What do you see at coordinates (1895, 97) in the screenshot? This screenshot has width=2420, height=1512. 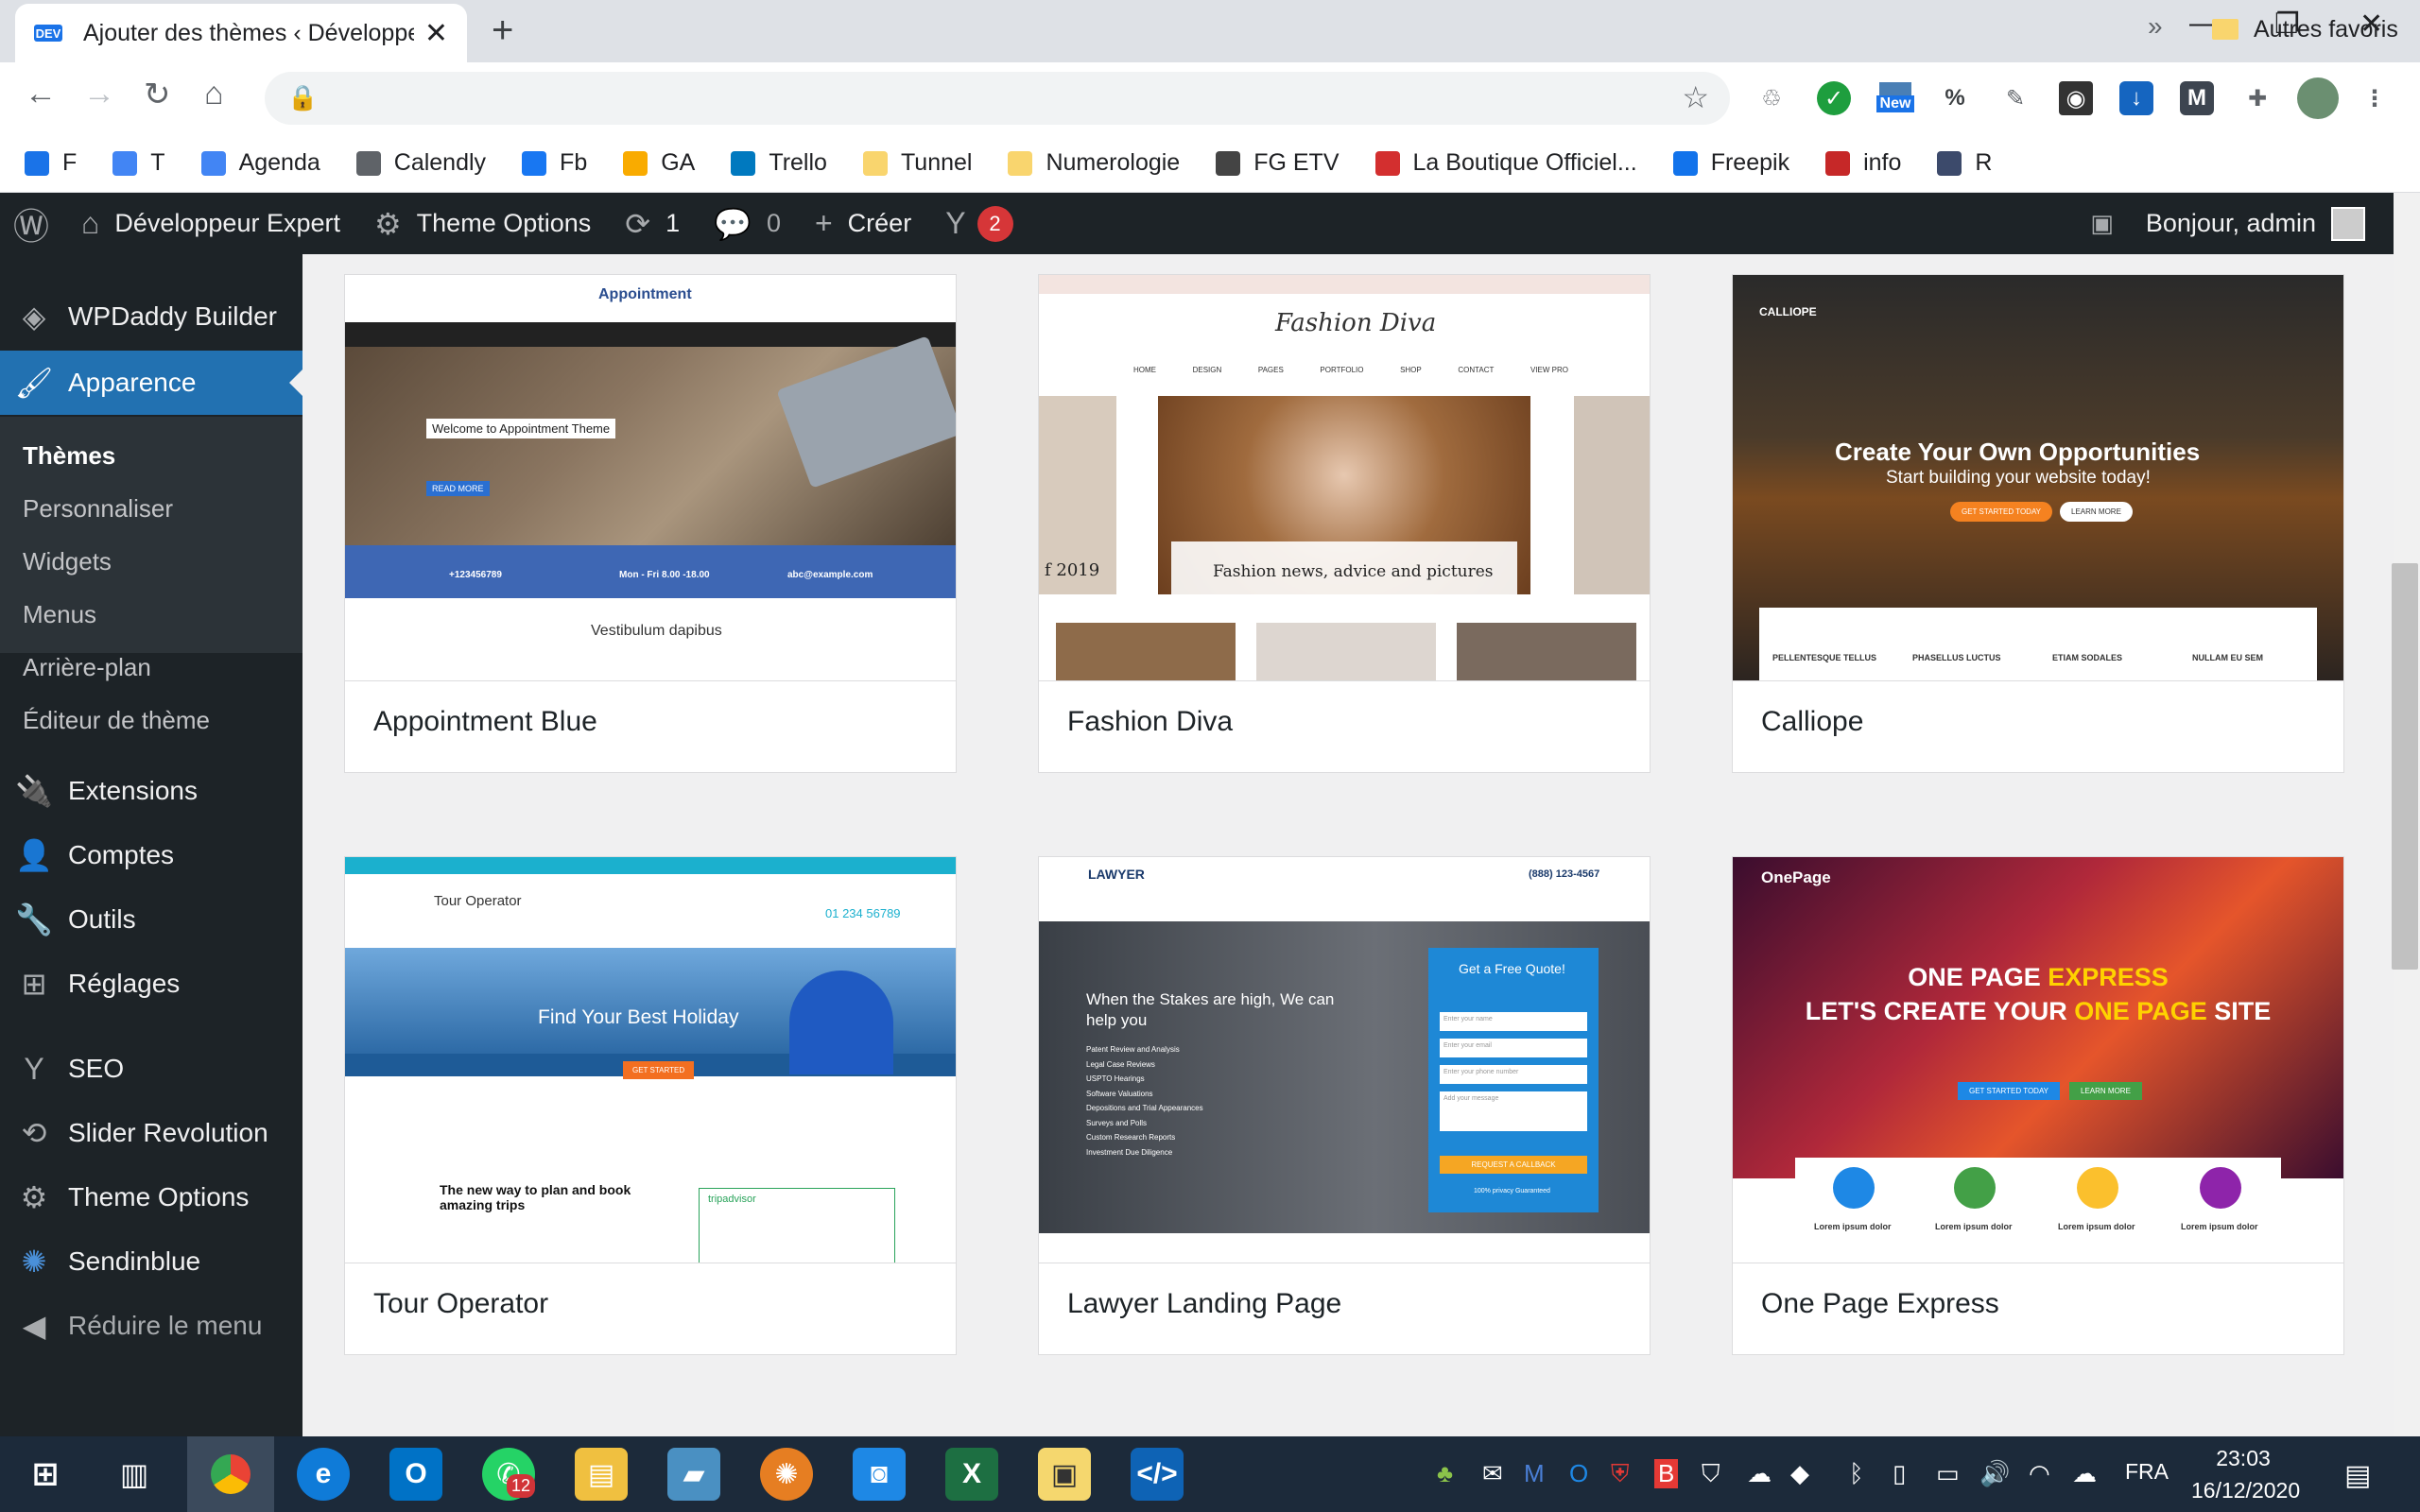 I see `new-extension-icon: New` at bounding box center [1895, 97].